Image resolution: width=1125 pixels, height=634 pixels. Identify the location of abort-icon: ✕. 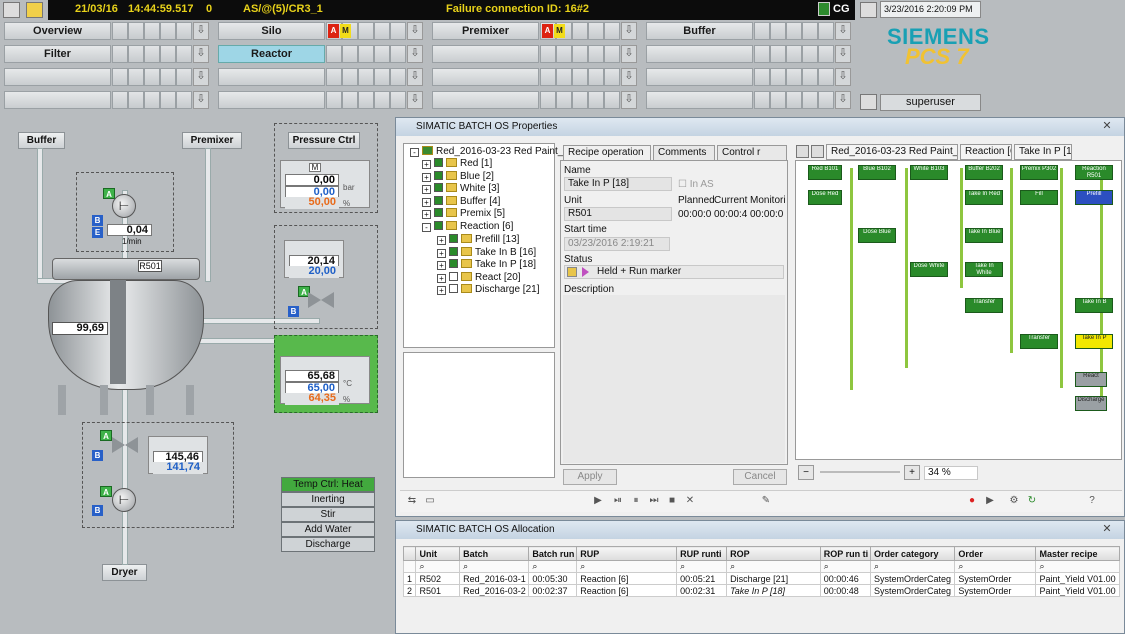
(690, 501).